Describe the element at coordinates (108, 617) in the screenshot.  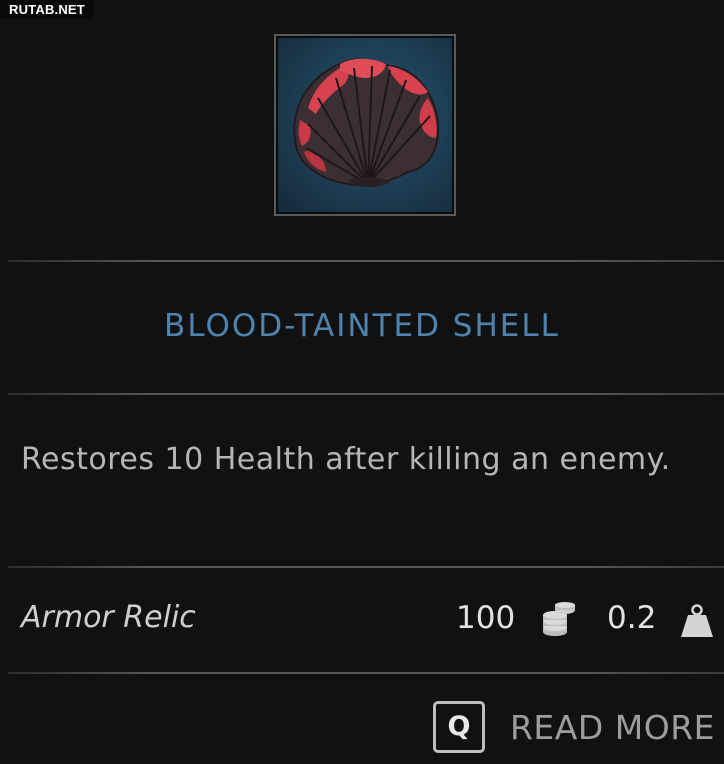
I see `item-type: Armor Relic` at that location.